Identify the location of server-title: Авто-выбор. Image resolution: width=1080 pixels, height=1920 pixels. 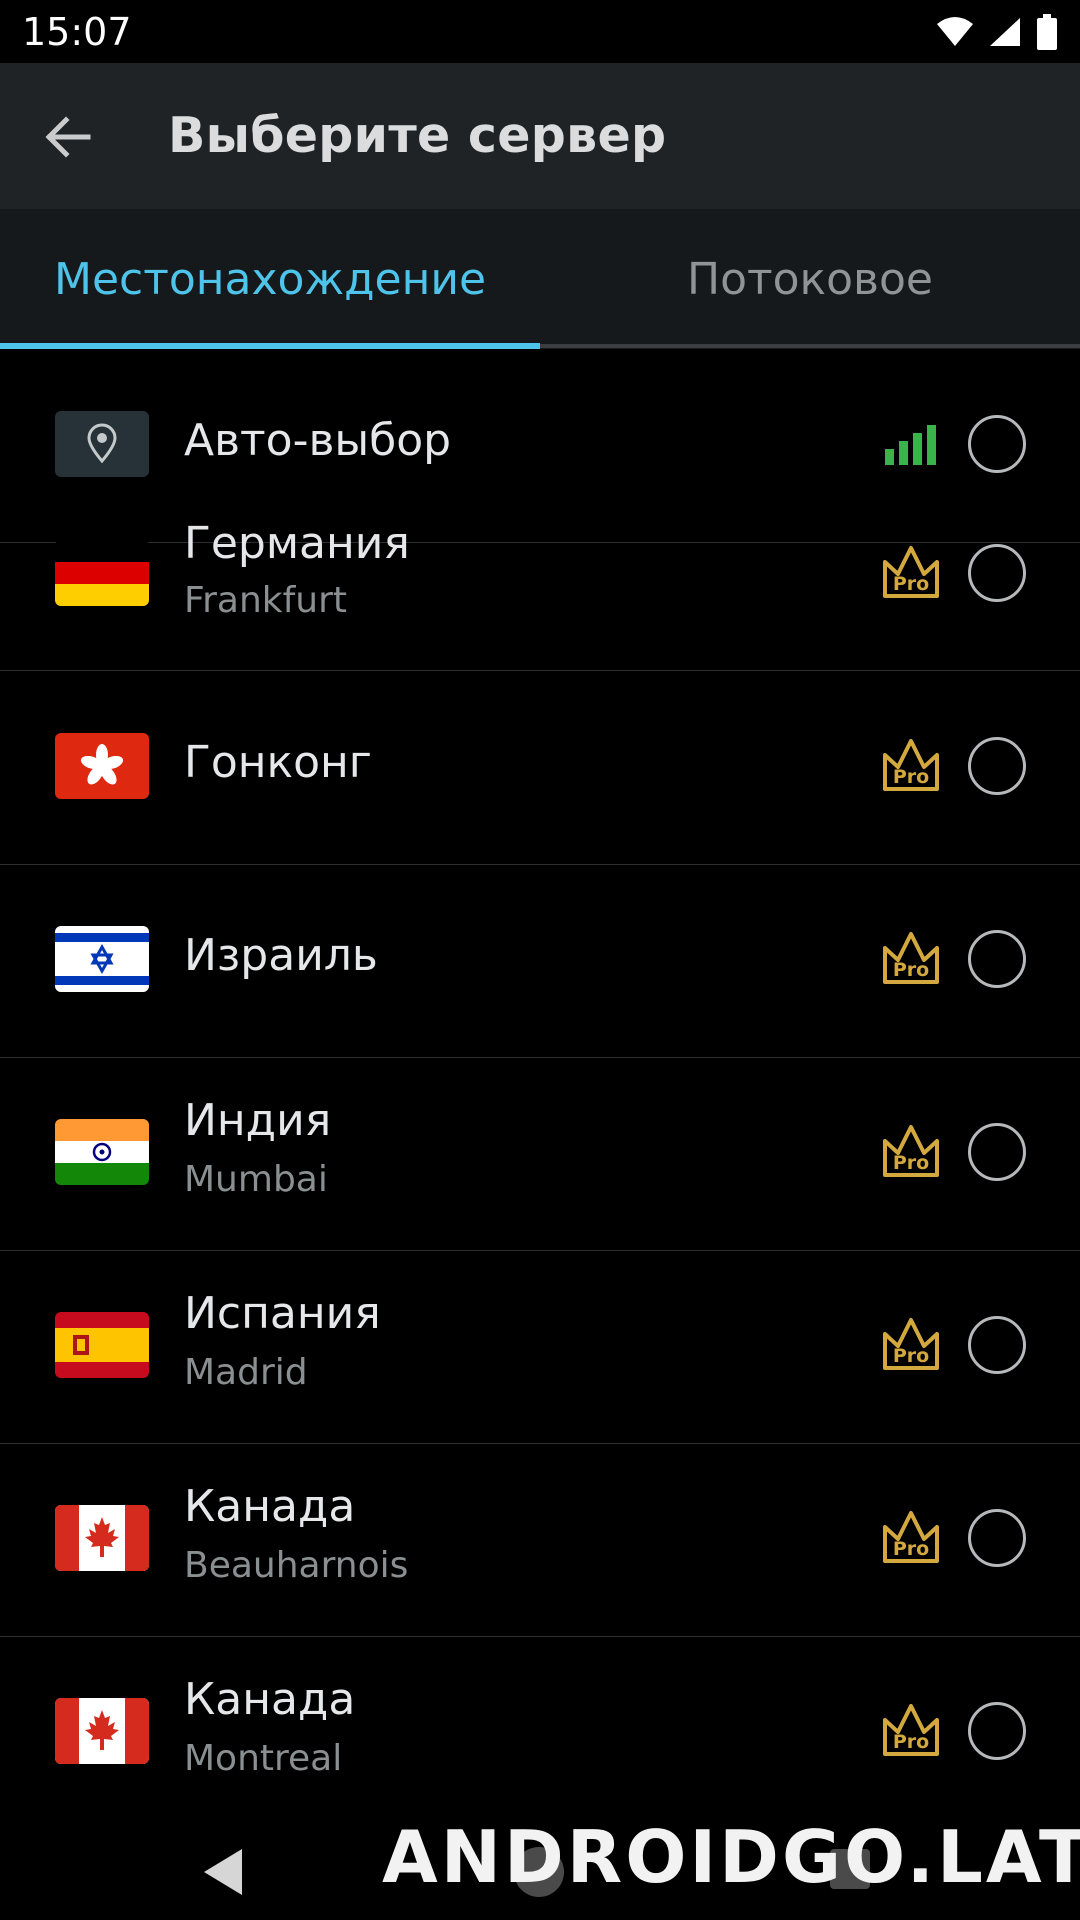
(318, 440).